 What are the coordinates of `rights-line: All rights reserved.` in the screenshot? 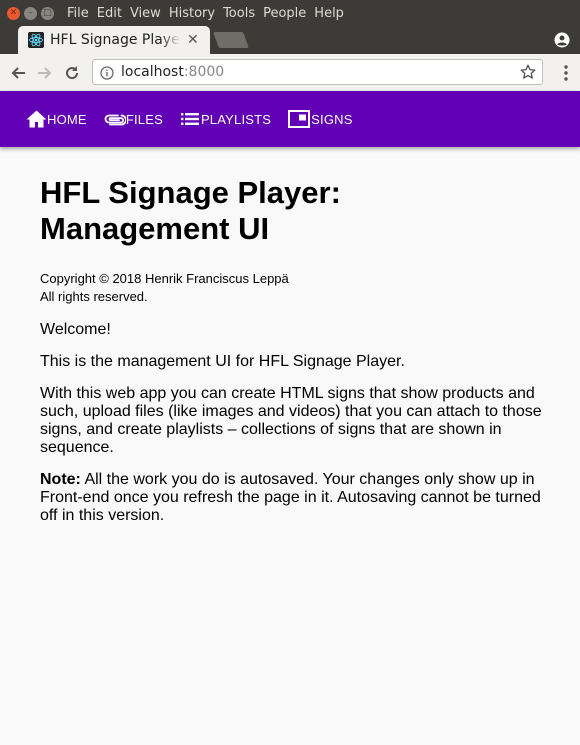 It's located at (94, 296).